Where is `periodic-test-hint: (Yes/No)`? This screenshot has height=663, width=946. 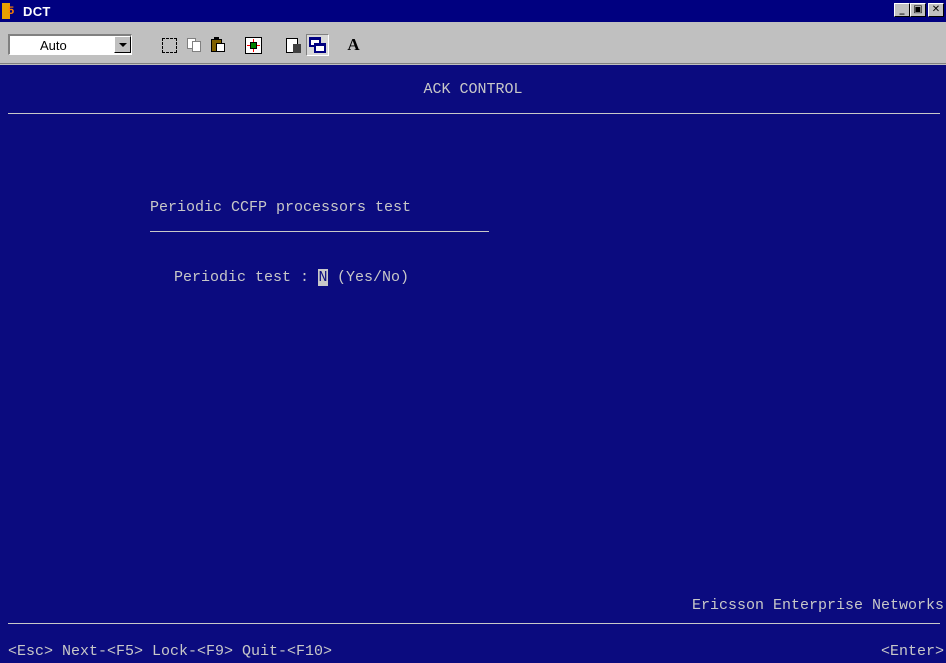
periodic-test-hint: (Yes/No) is located at coordinates (369, 277).